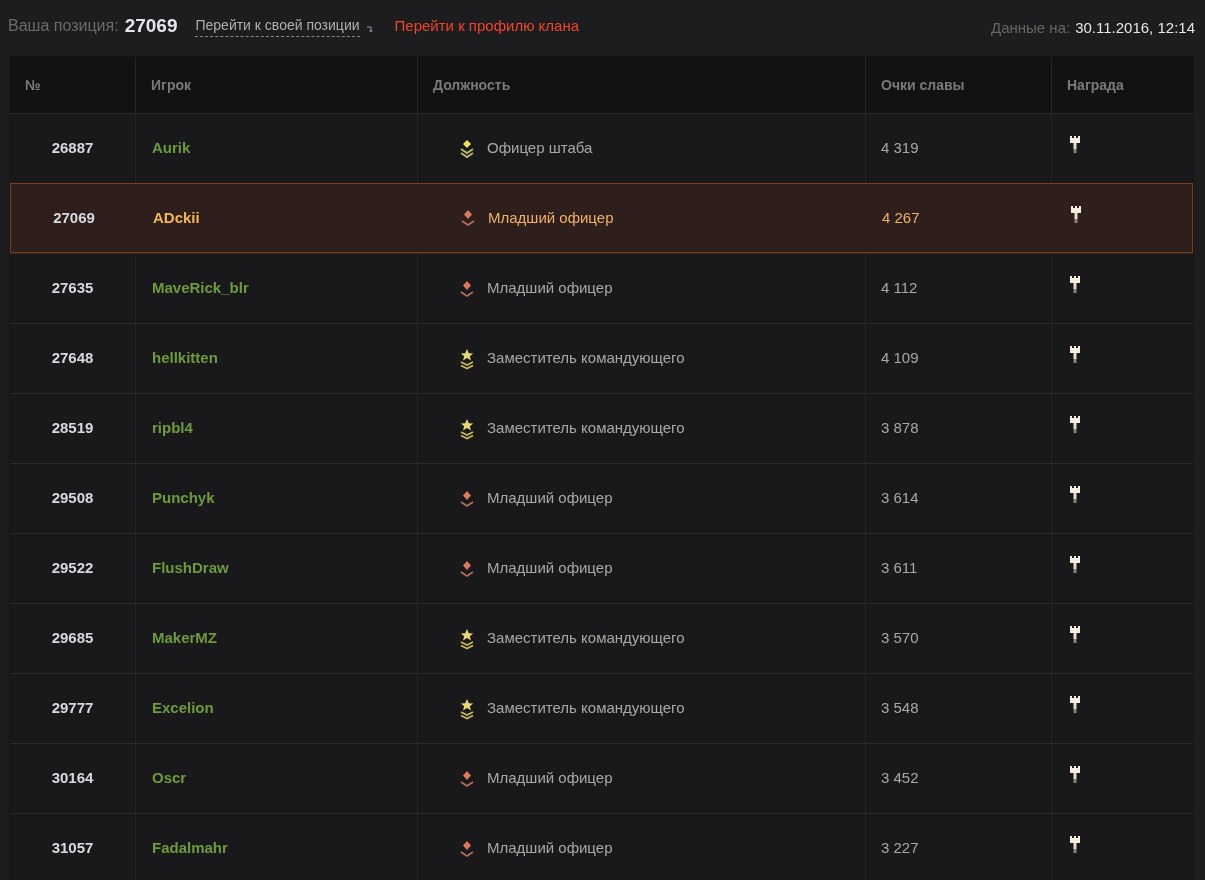 The height and width of the screenshot is (880, 1205). I want to click on down-arrow-icon, so click(369, 29).